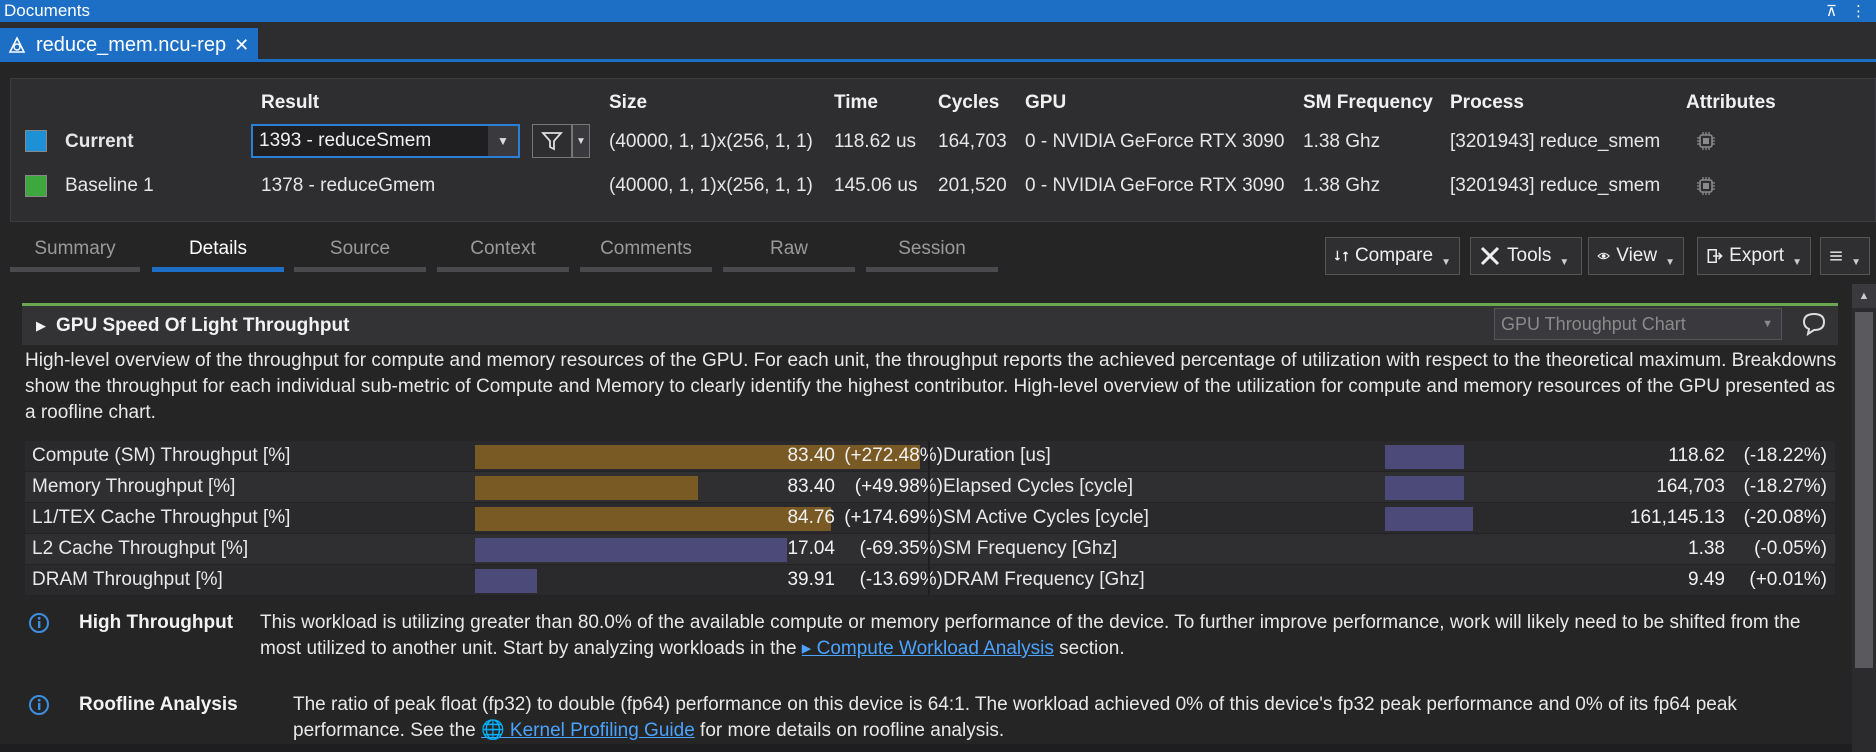 This screenshot has height=752, width=1876. Describe the element at coordinates (1757, 255) in the screenshot. I see `export-label: Export` at that location.